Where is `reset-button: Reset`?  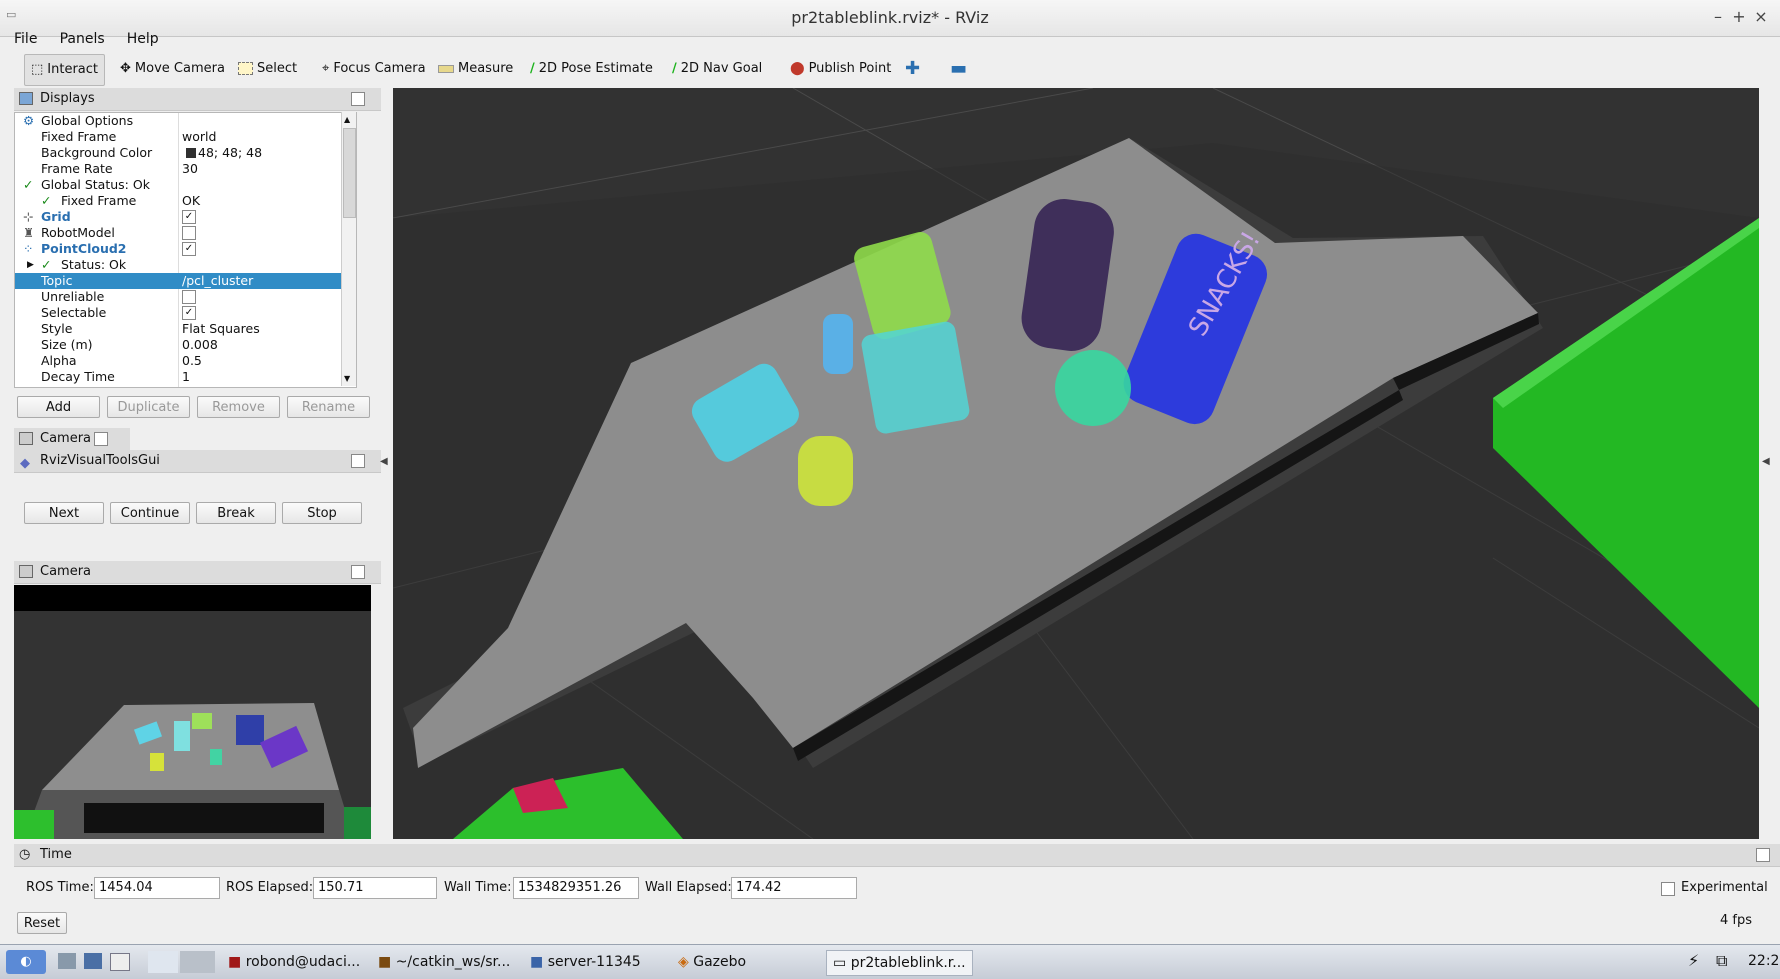 reset-button: Reset is located at coordinates (42, 923).